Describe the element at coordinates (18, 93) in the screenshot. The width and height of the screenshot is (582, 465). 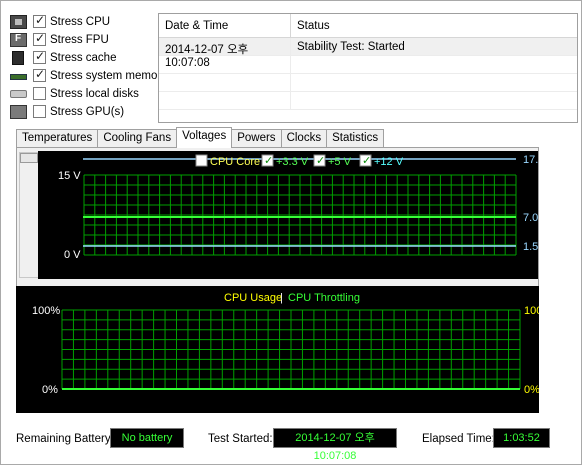
I see `disk-icon` at that location.